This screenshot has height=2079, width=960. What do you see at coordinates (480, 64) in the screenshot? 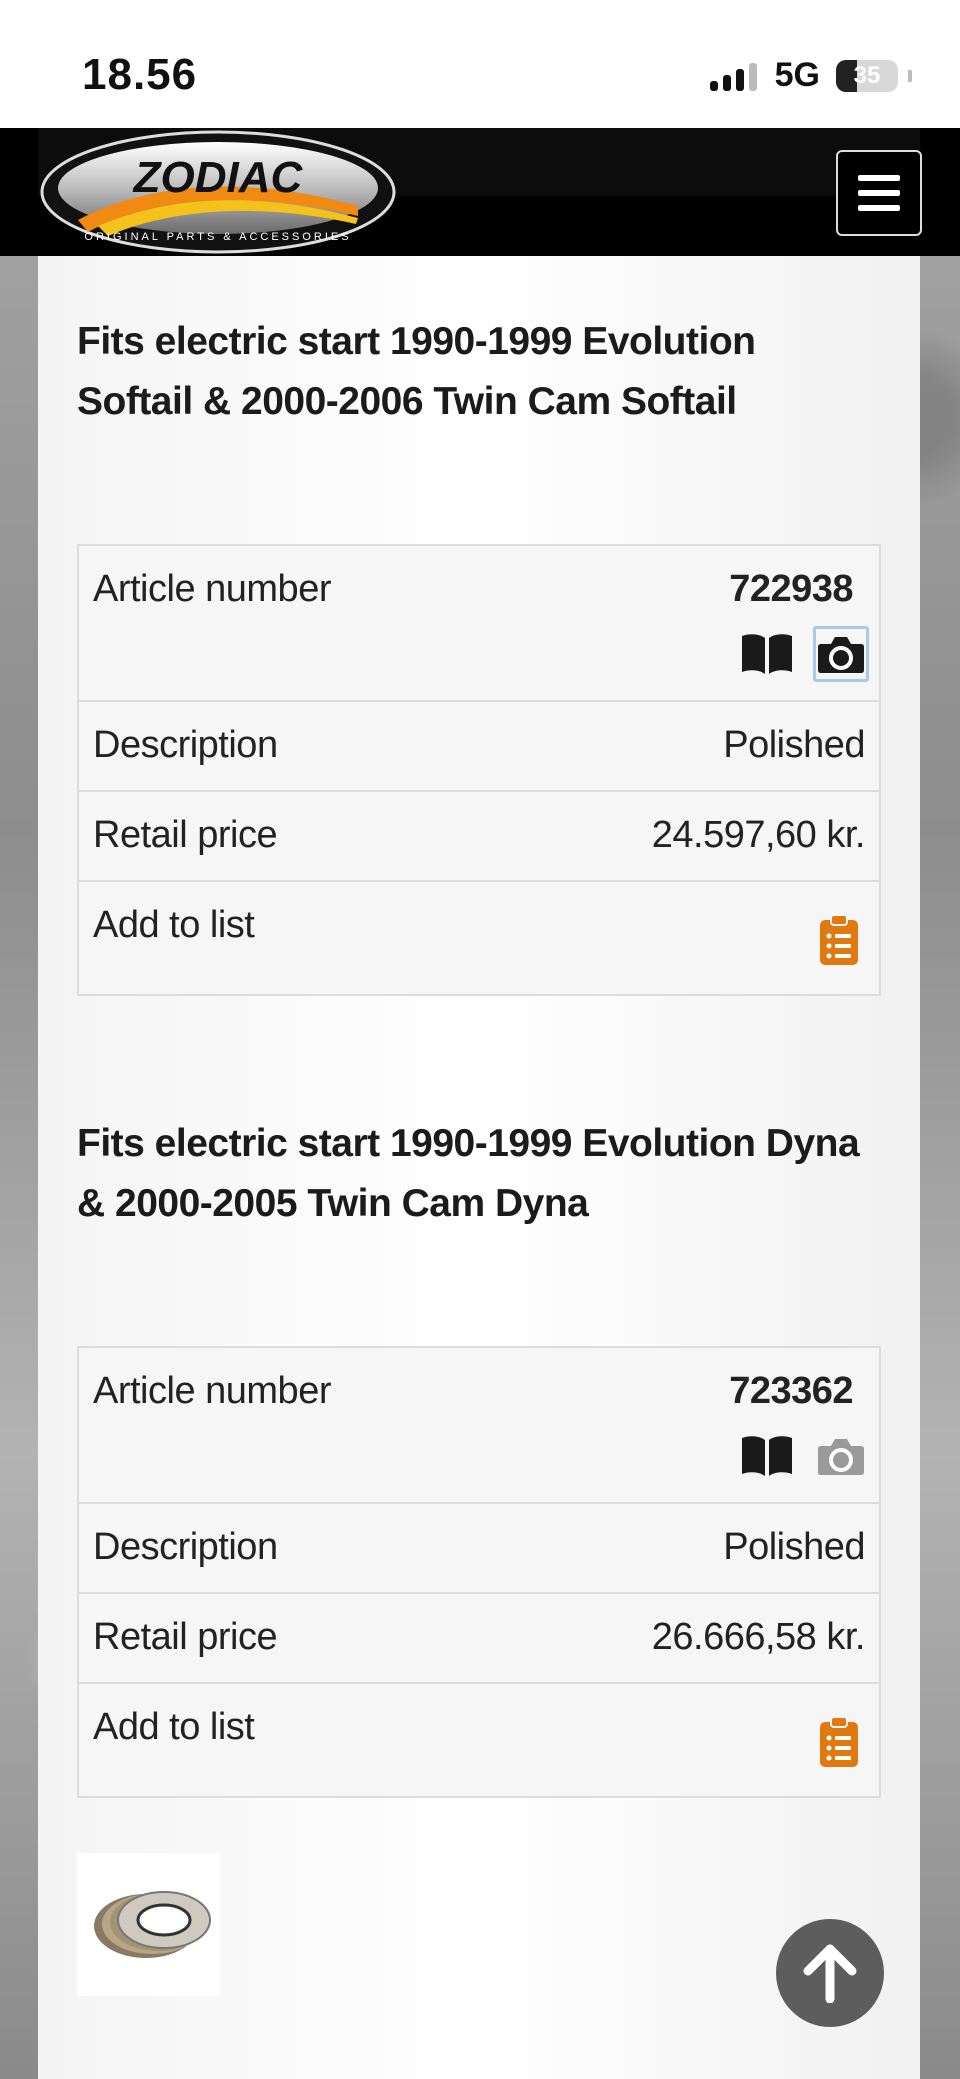
I see `status-bar: 18.56 5G 35` at bounding box center [480, 64].